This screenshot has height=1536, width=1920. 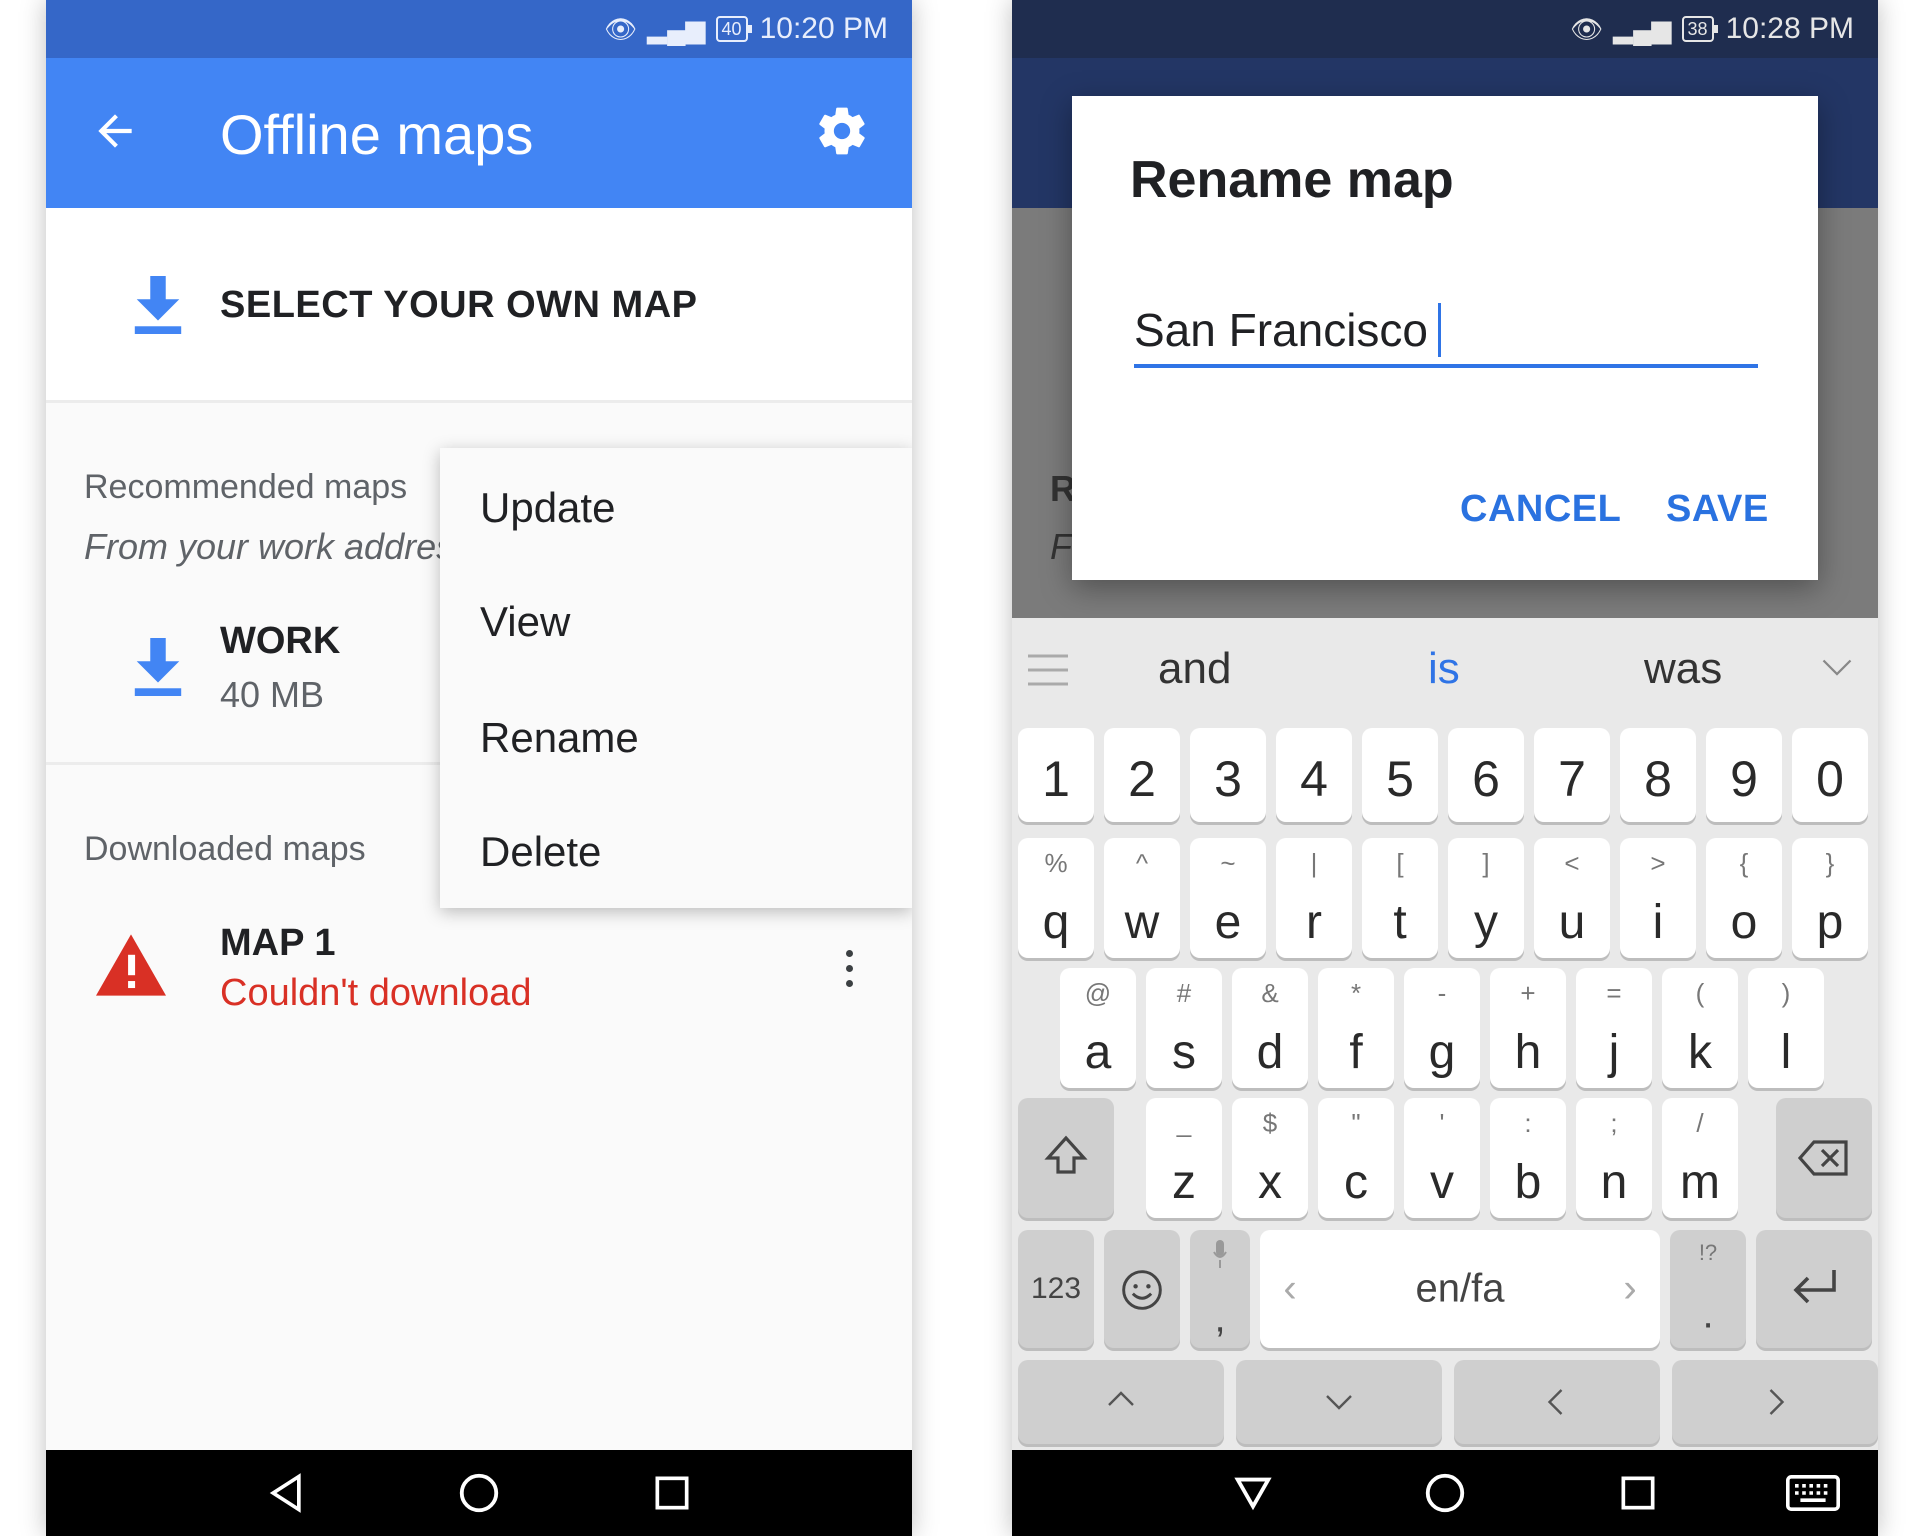 What do you see at coordinates (678, 29) in the screenshot?
I see `status-icons: 👁 ▂▄▆ 40` at bounding box center [678, 29].